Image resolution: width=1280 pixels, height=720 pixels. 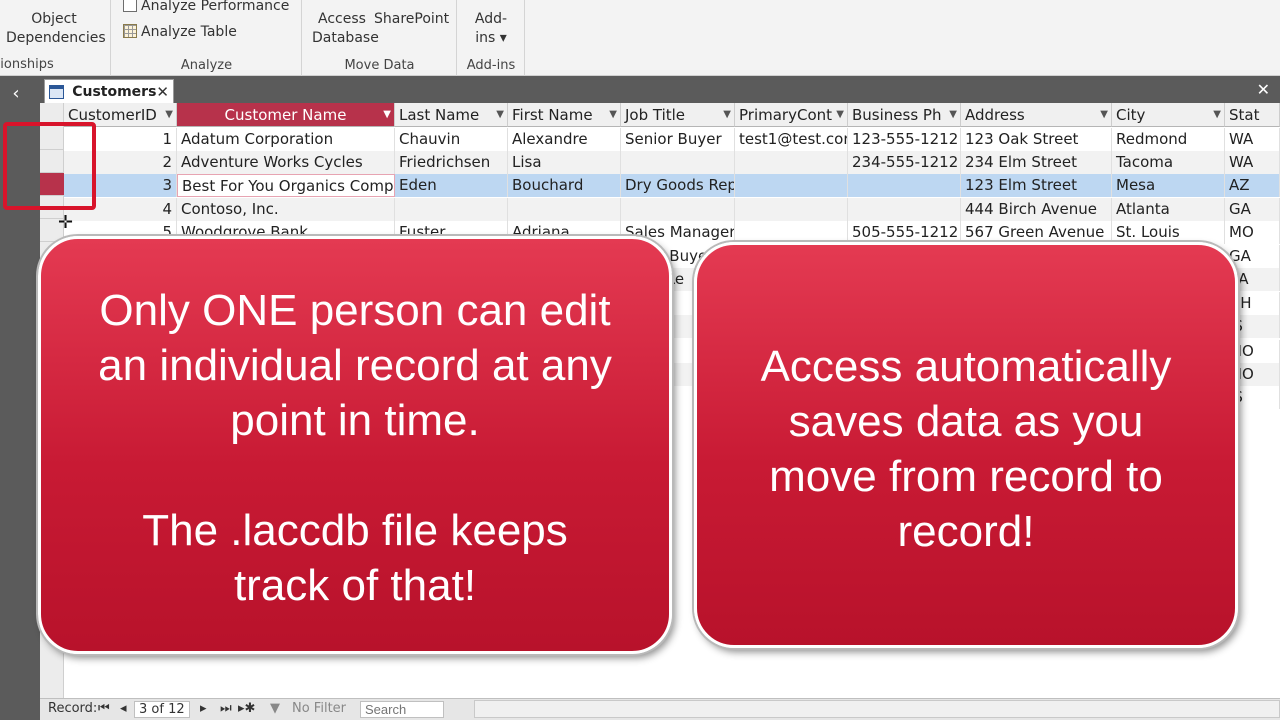 I want to click on callout-right-line: saves data as you, so click(x=966, y=421).